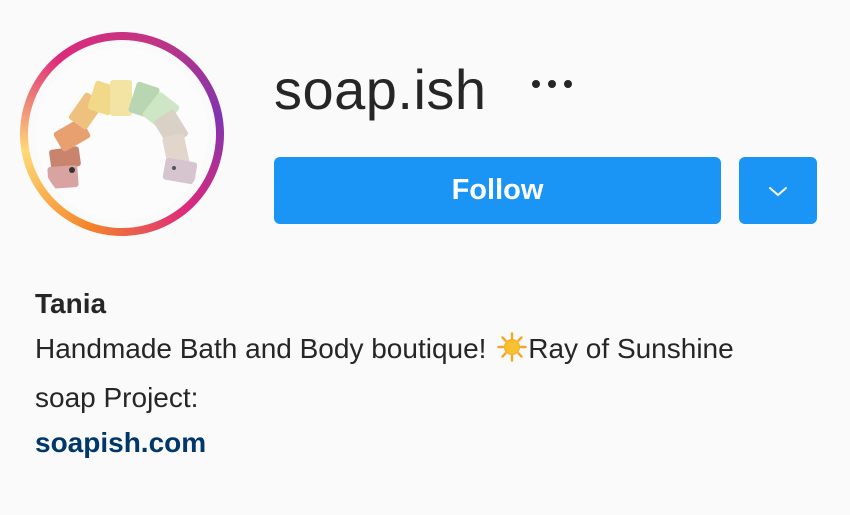  What do you see at coordinates (497, 190) in the screenshot?
I see `follow-button: Follow` at bounding box center [497, 190].